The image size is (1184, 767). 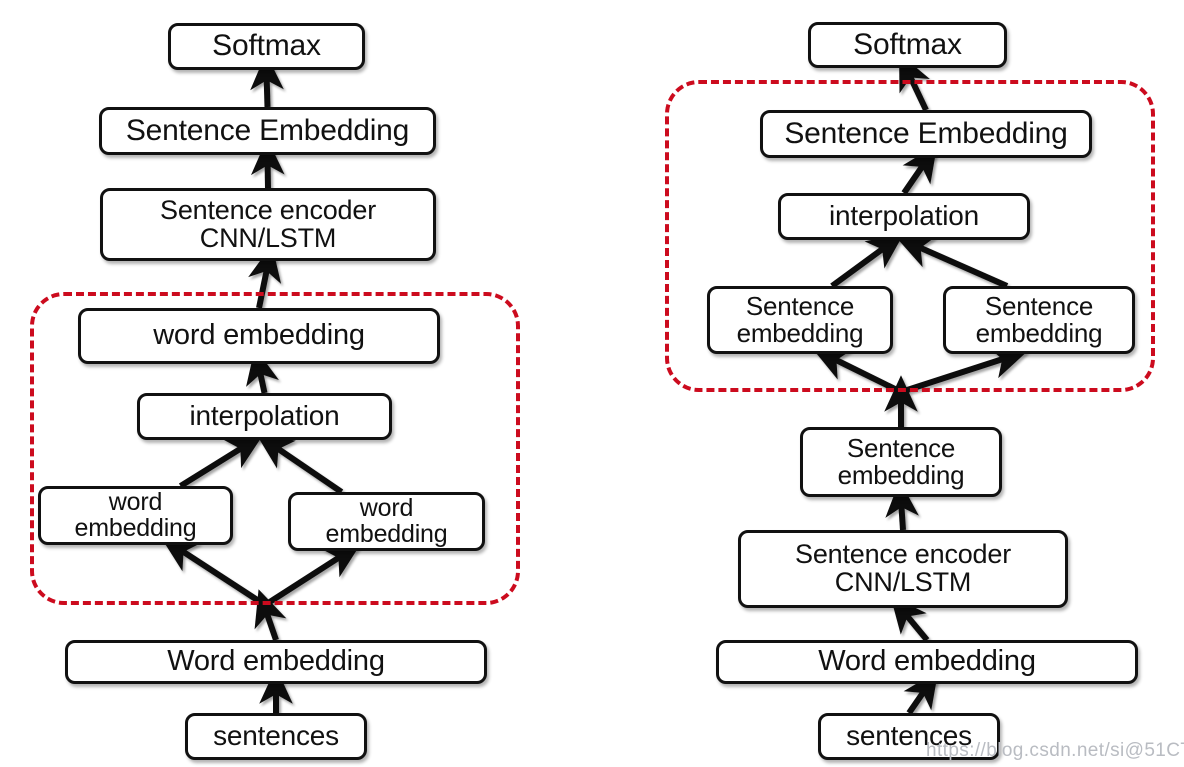 I want to click on node-r-word-emb: Word embedding, so click(x=927, y=662).